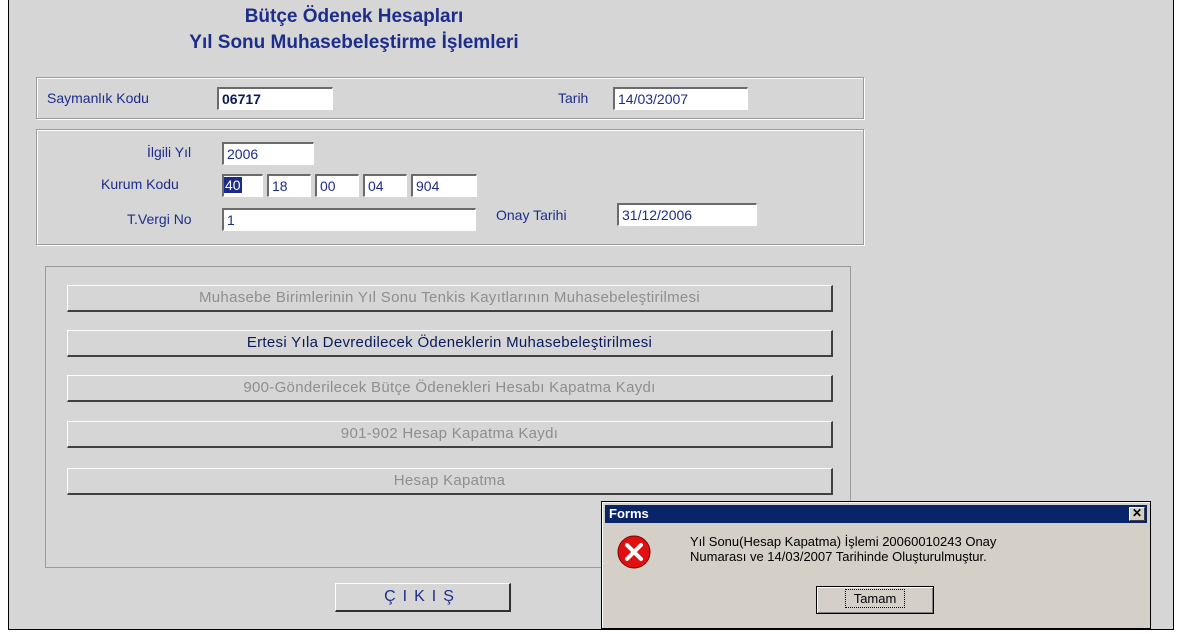 This screenshot has height=634, width=1184. I want to click on form-title-line1: Bütçe Ödenek Hesapları, so click(354, 16).